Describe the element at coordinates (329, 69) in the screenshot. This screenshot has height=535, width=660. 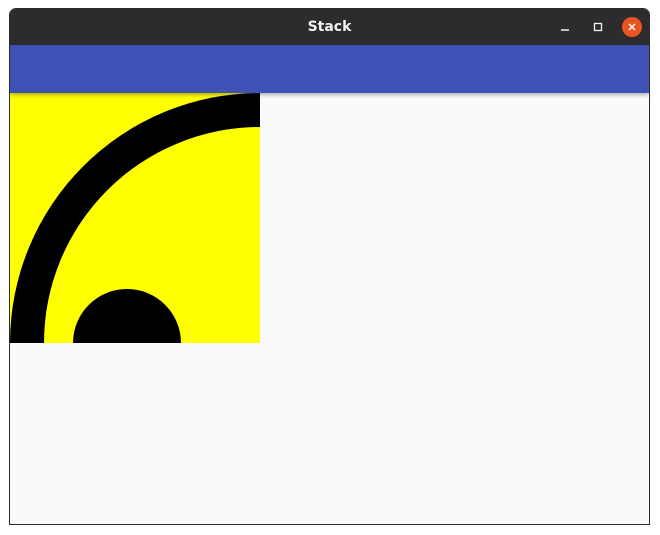
I see `app-bar` at that location.